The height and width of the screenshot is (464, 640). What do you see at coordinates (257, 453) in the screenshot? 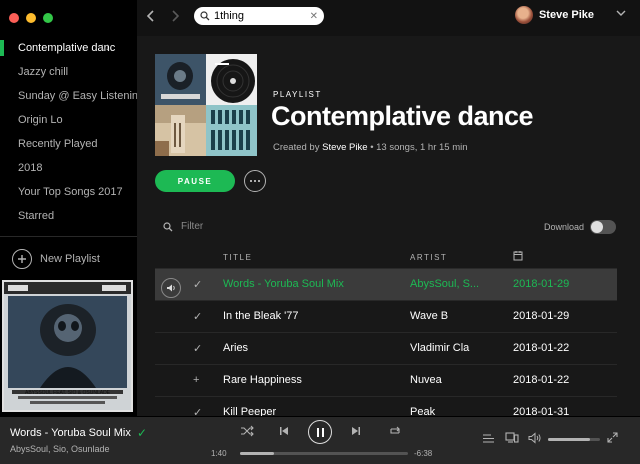
I see `playback-progress-fill` at bounding box center [257, 453].